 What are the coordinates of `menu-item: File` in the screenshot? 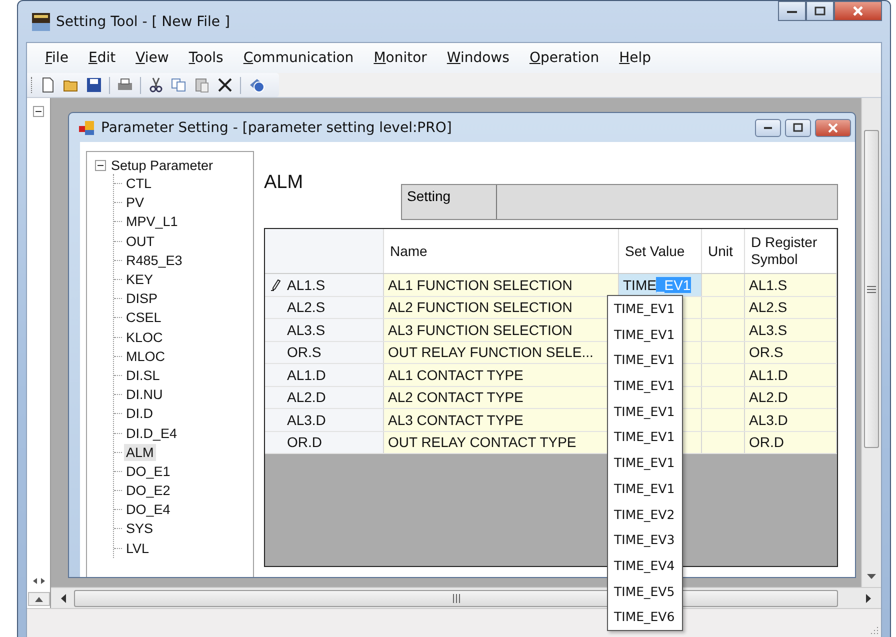 It's located at (56, 58).